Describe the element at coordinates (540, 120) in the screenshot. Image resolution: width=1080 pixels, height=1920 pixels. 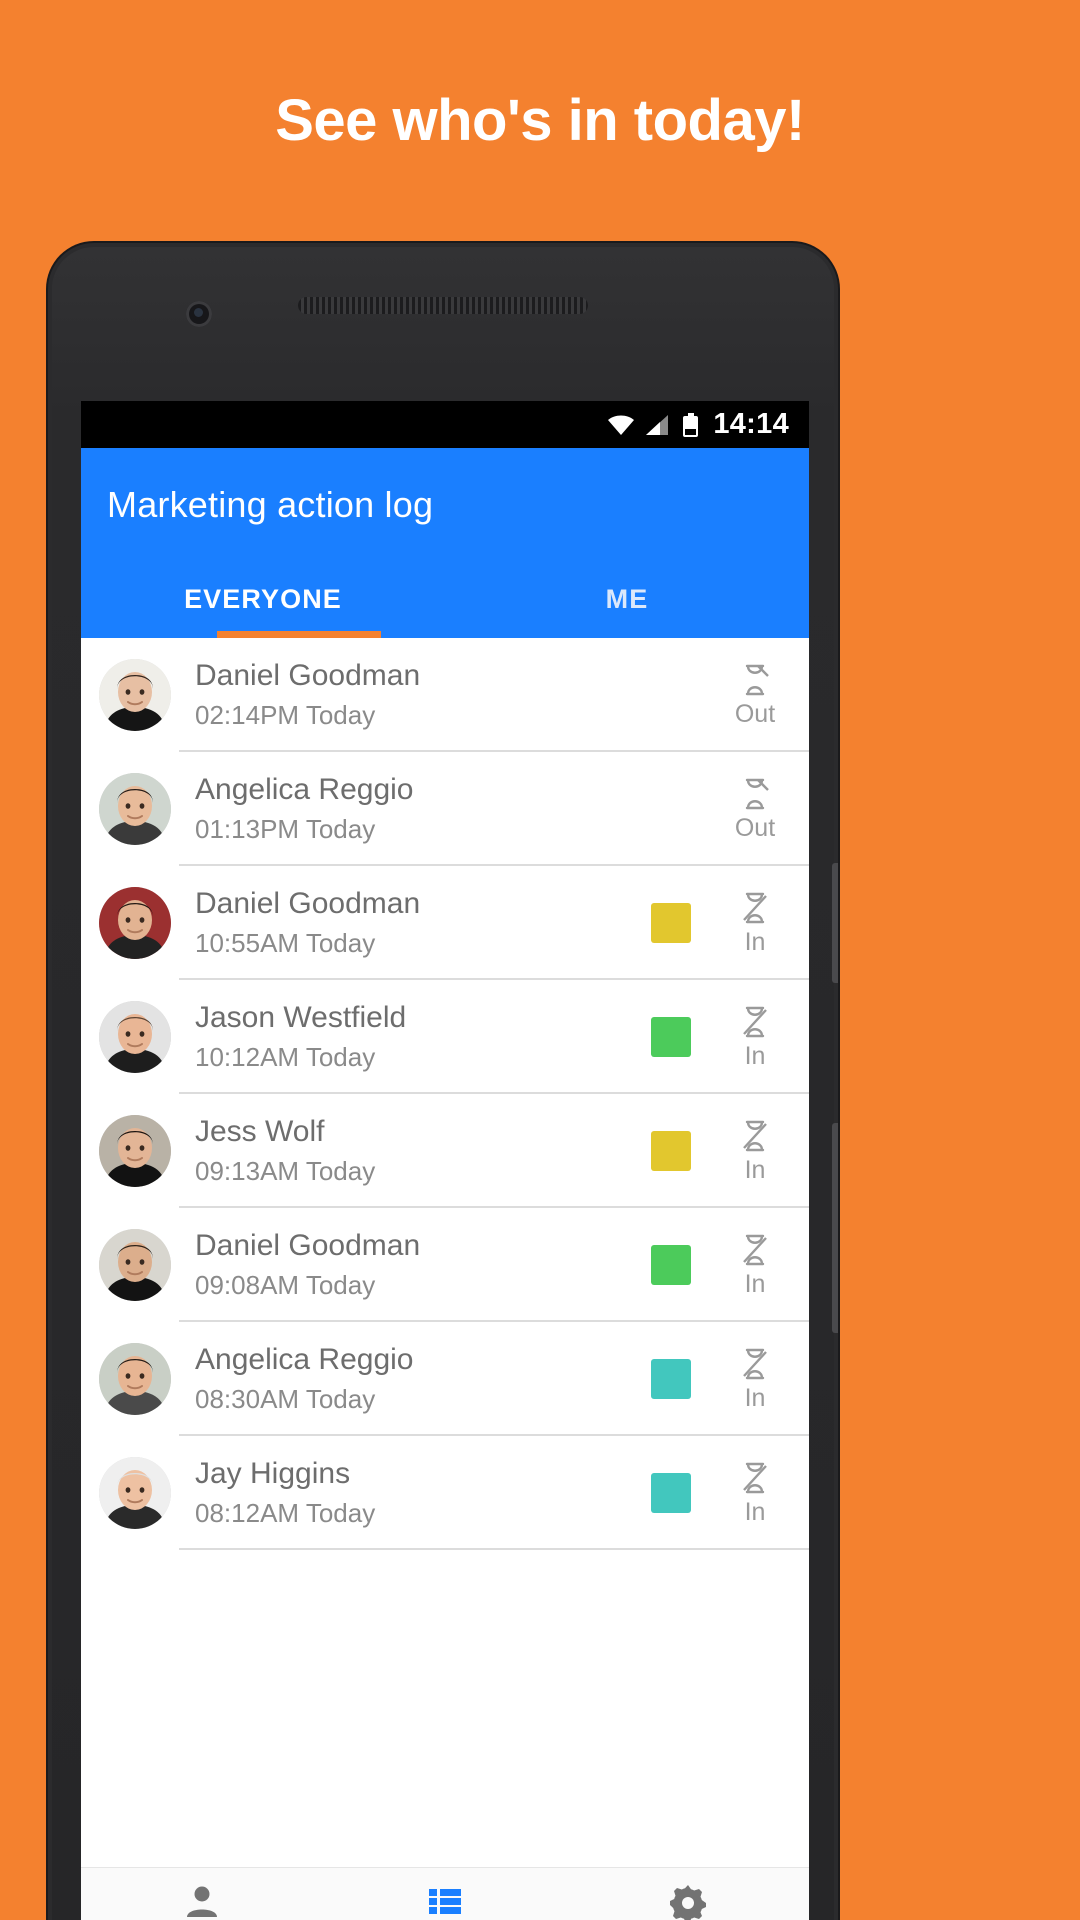
I see `page-title: See who's in today!` at that location.